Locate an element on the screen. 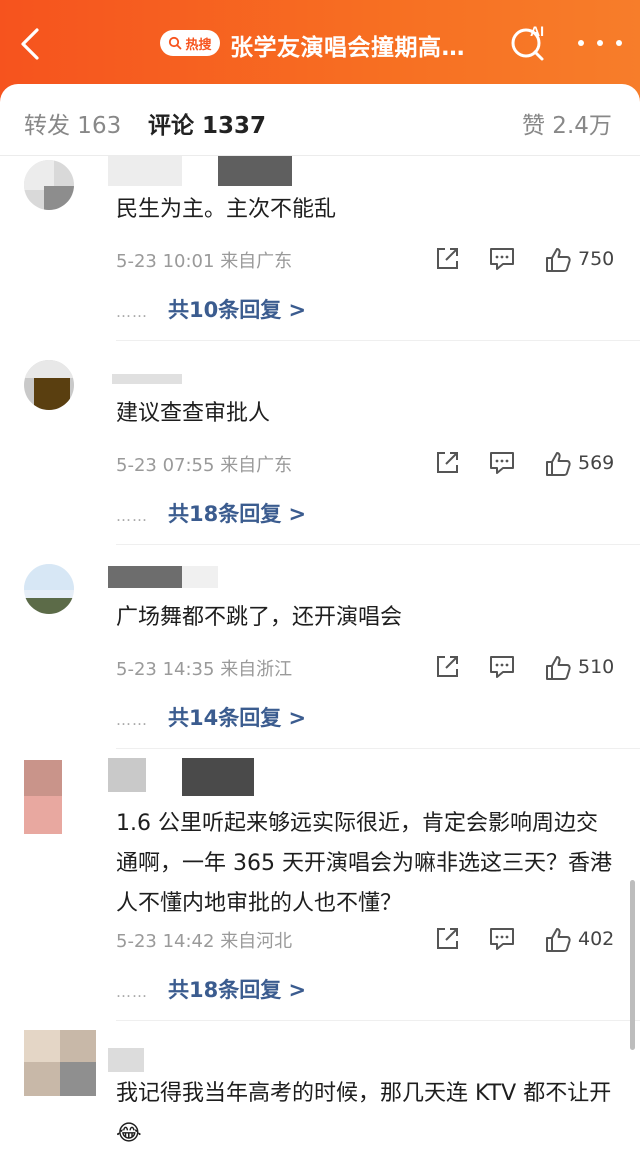 This screenshot has height=1166, width=640. ai-label: AI is located at coordinates (537, 31).